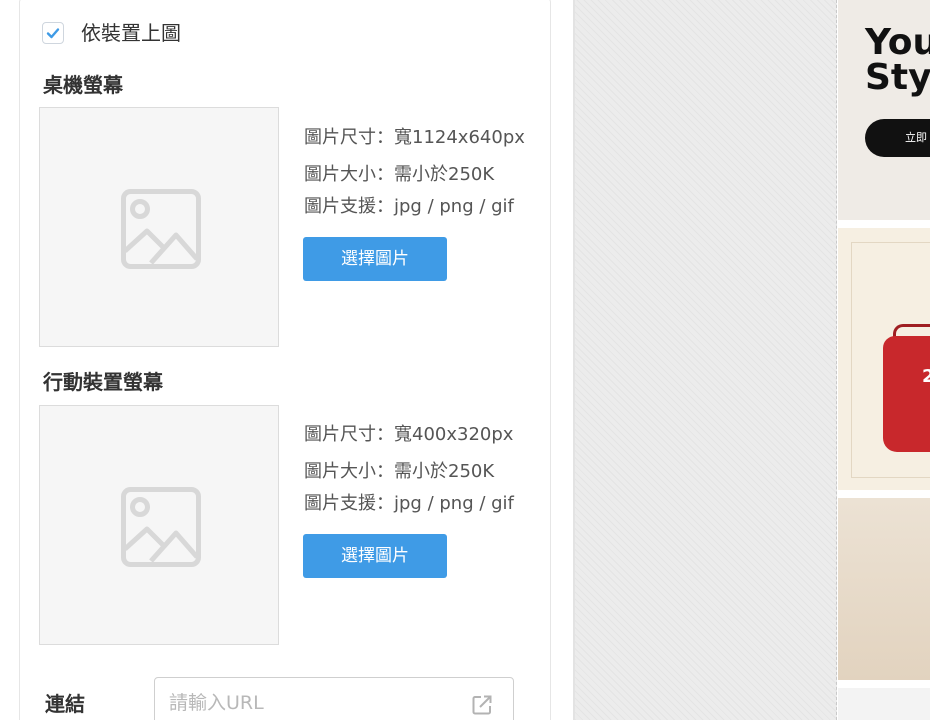 This screenshot has height=720, width=930. Describe the element at coordinates (83, 85) in the screenshot. I see `desktop-section-title: 桌機螢幕` at that location.